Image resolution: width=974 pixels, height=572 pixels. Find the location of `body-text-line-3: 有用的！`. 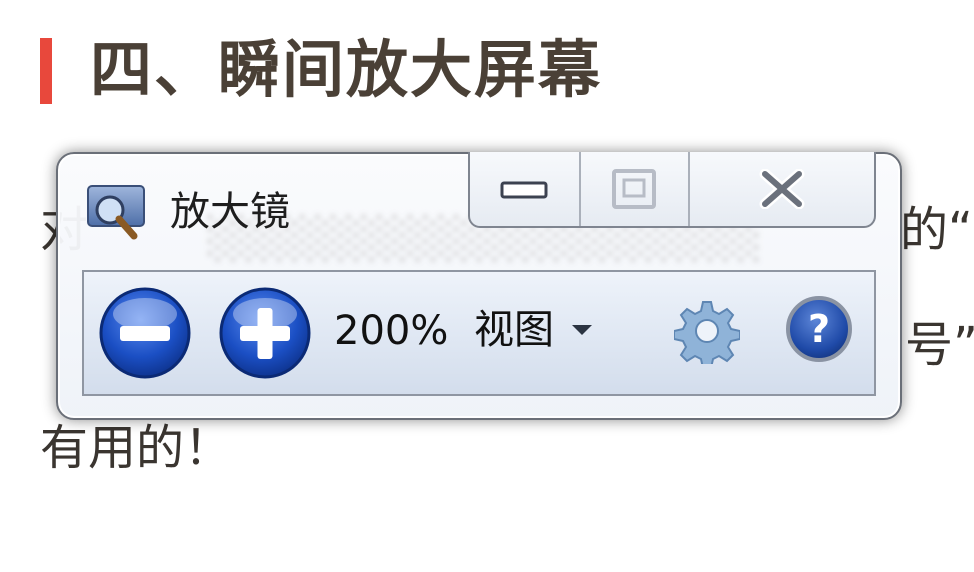

body-text-line-3: 有用的！ is located at coordinates (136, 448).